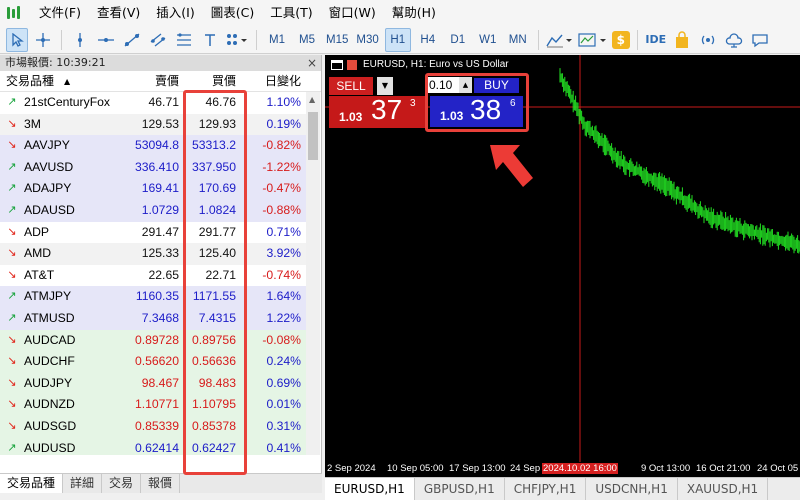 This screenshot has width=800, height=500. What do you see at coordinates (118, 13) in the screenshot?
I see `menu-view: 查看(V)` at bounding box center [118, 13].